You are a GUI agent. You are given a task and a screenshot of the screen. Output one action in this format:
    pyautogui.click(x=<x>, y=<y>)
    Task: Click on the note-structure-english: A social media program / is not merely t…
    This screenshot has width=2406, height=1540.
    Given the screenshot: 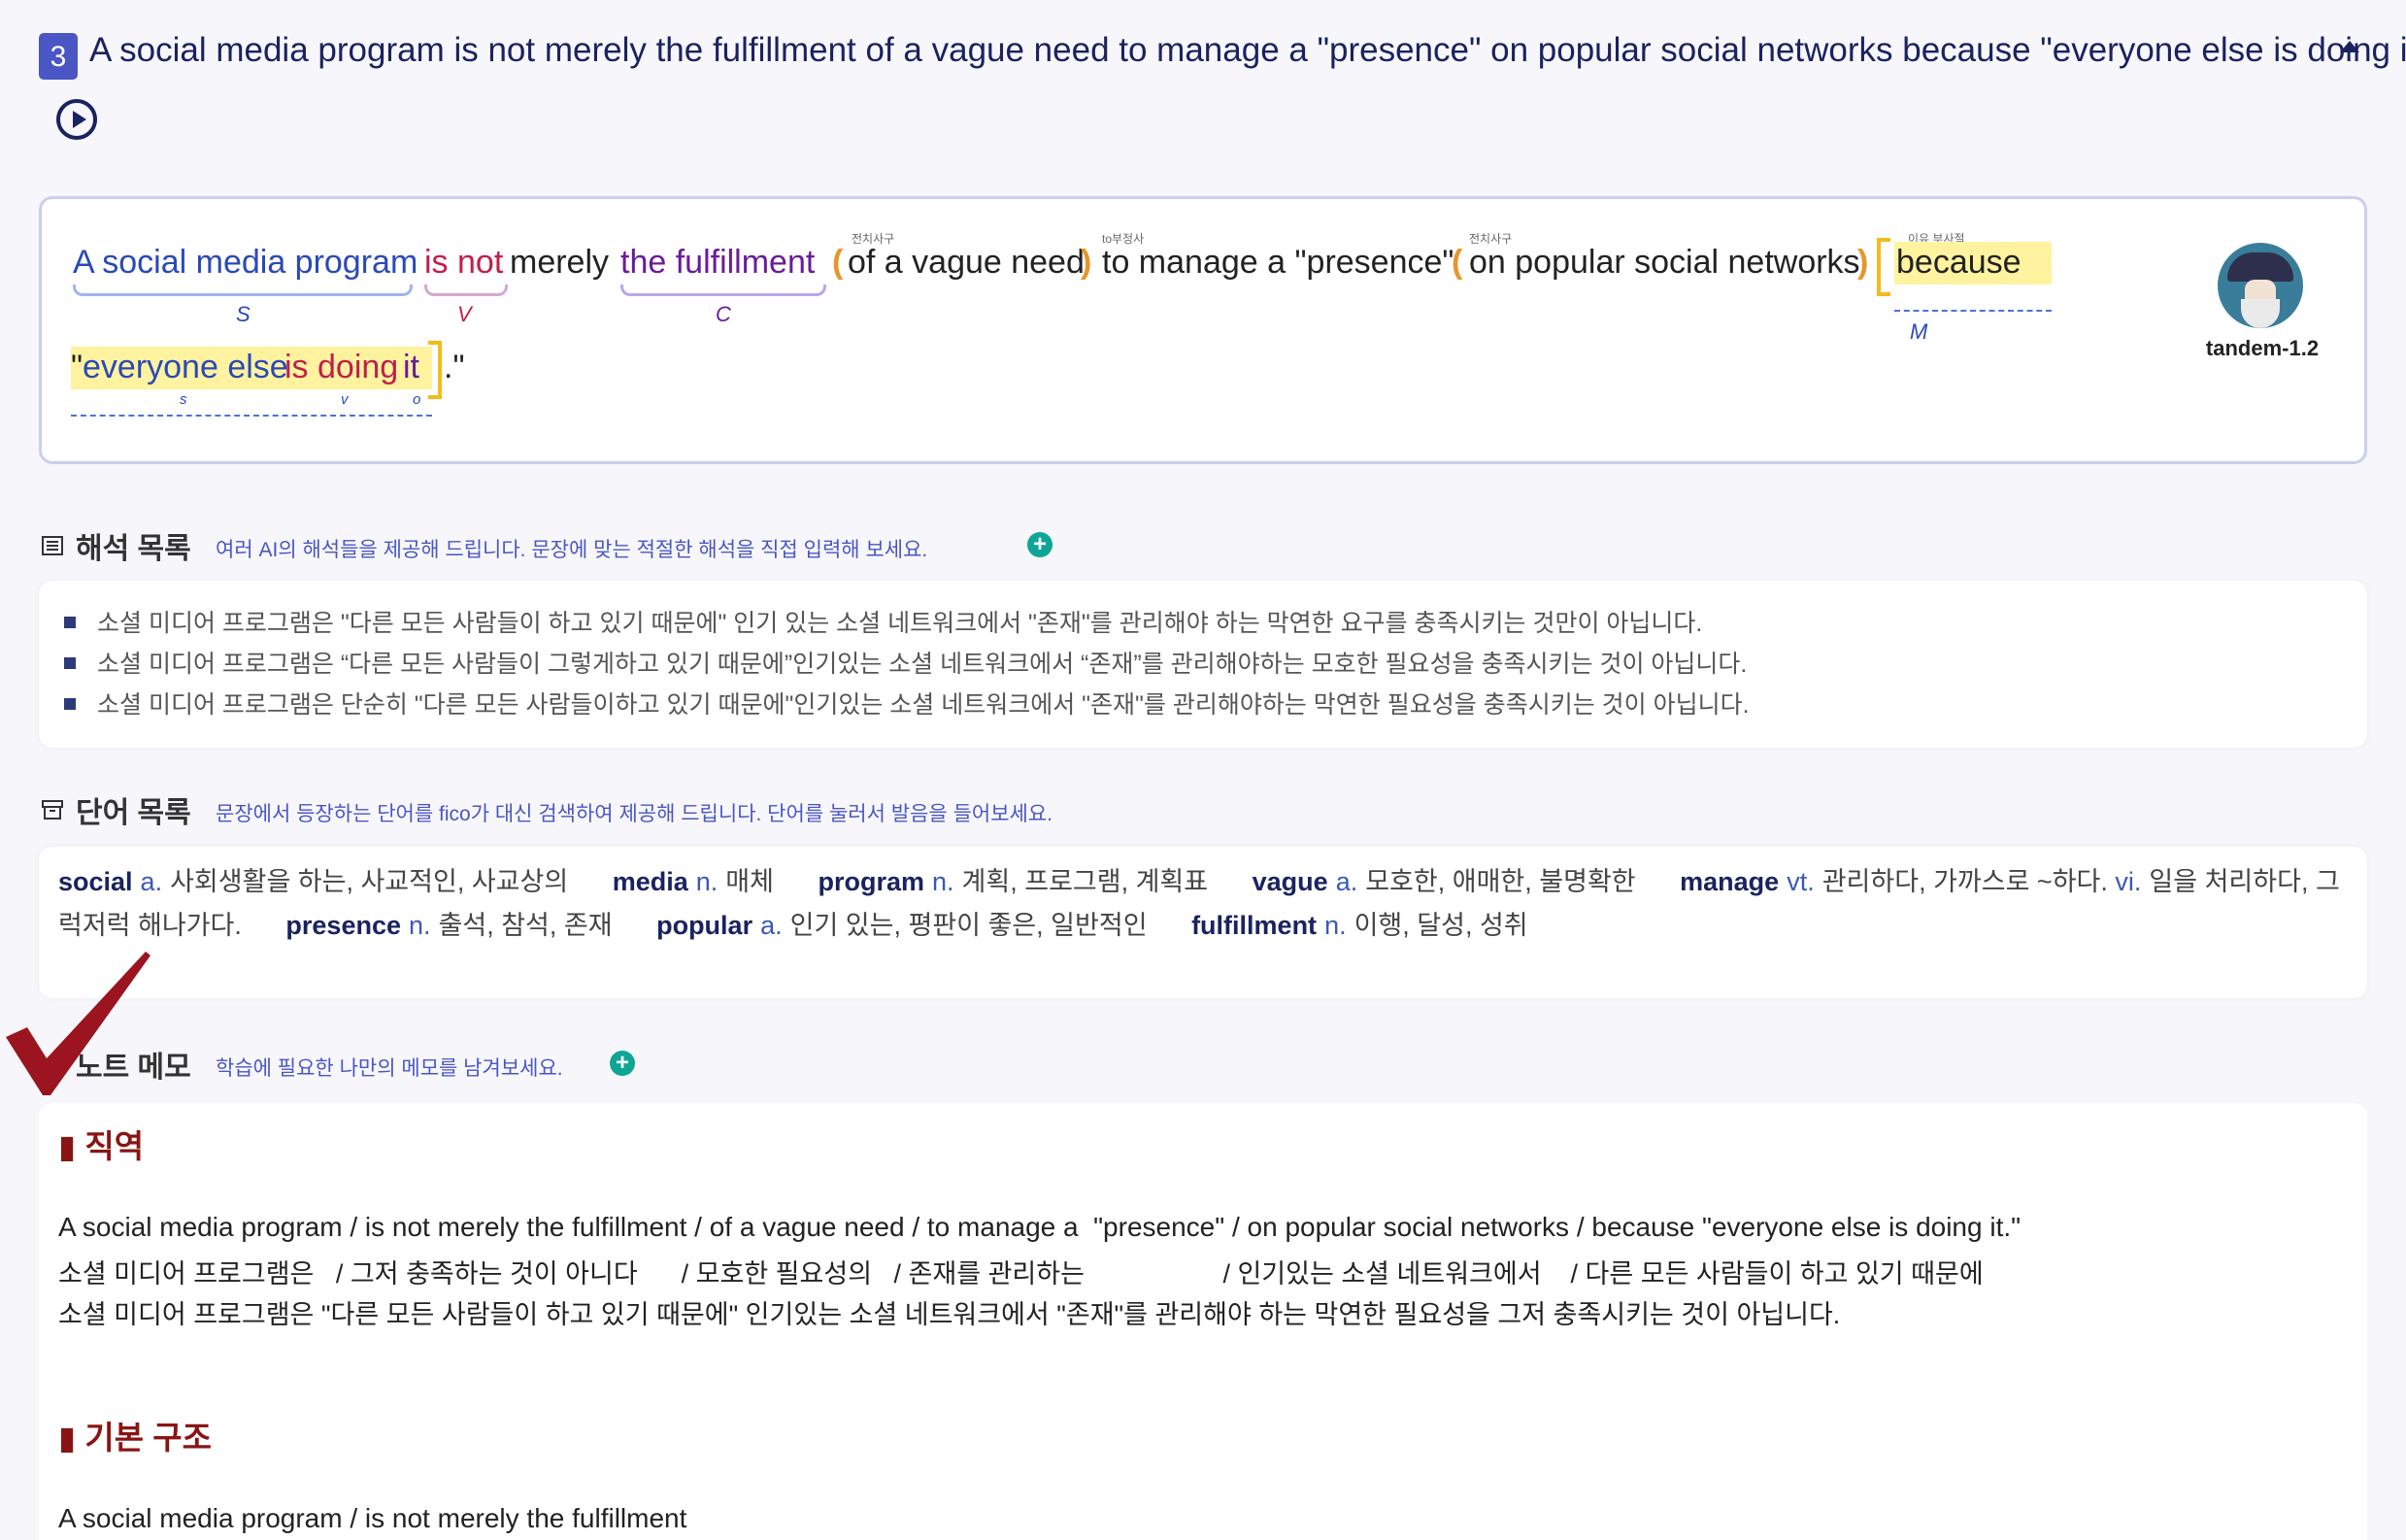 What is the action you would take?
    pyautogui.click(x=372, y=1518)
    